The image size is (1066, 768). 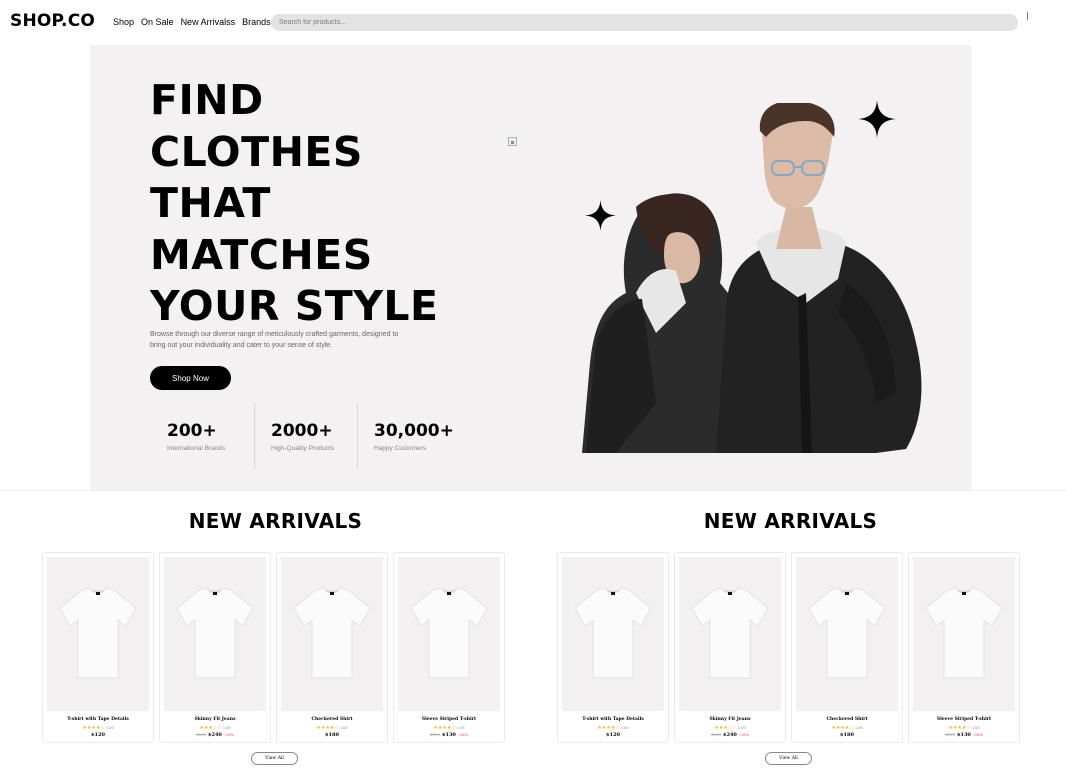 I want to click on old-price: $260, so click(x=715, y=734).